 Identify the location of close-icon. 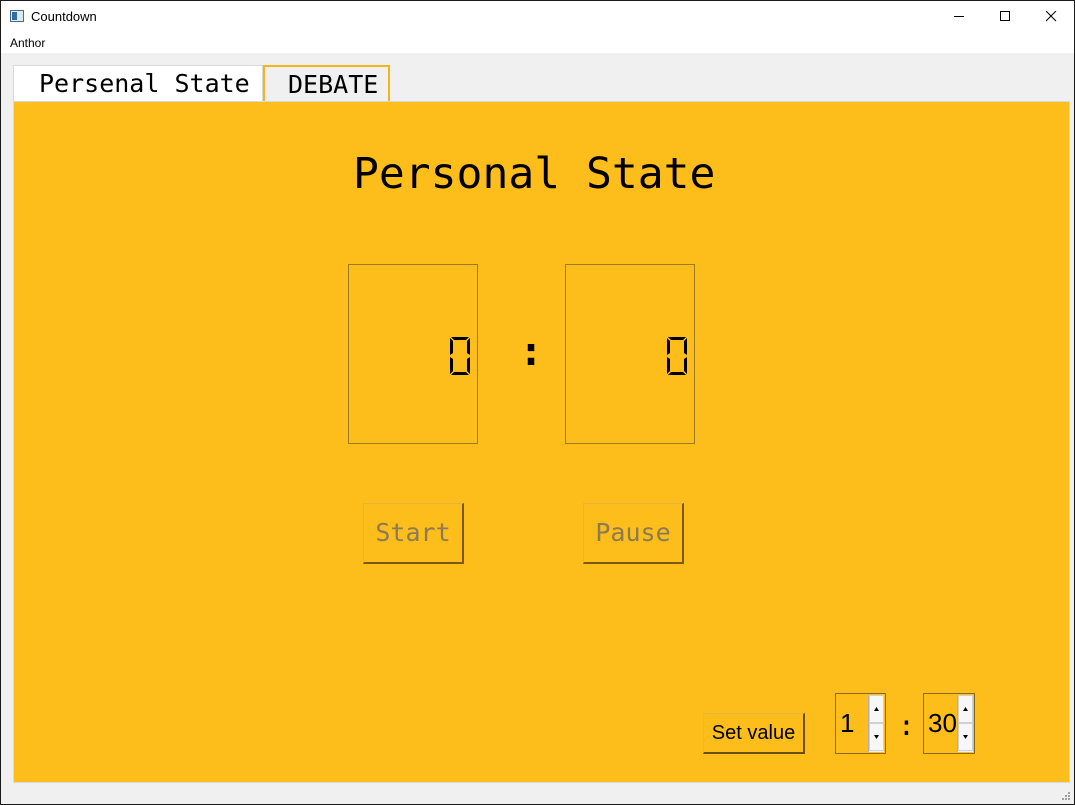
(1051, 16).